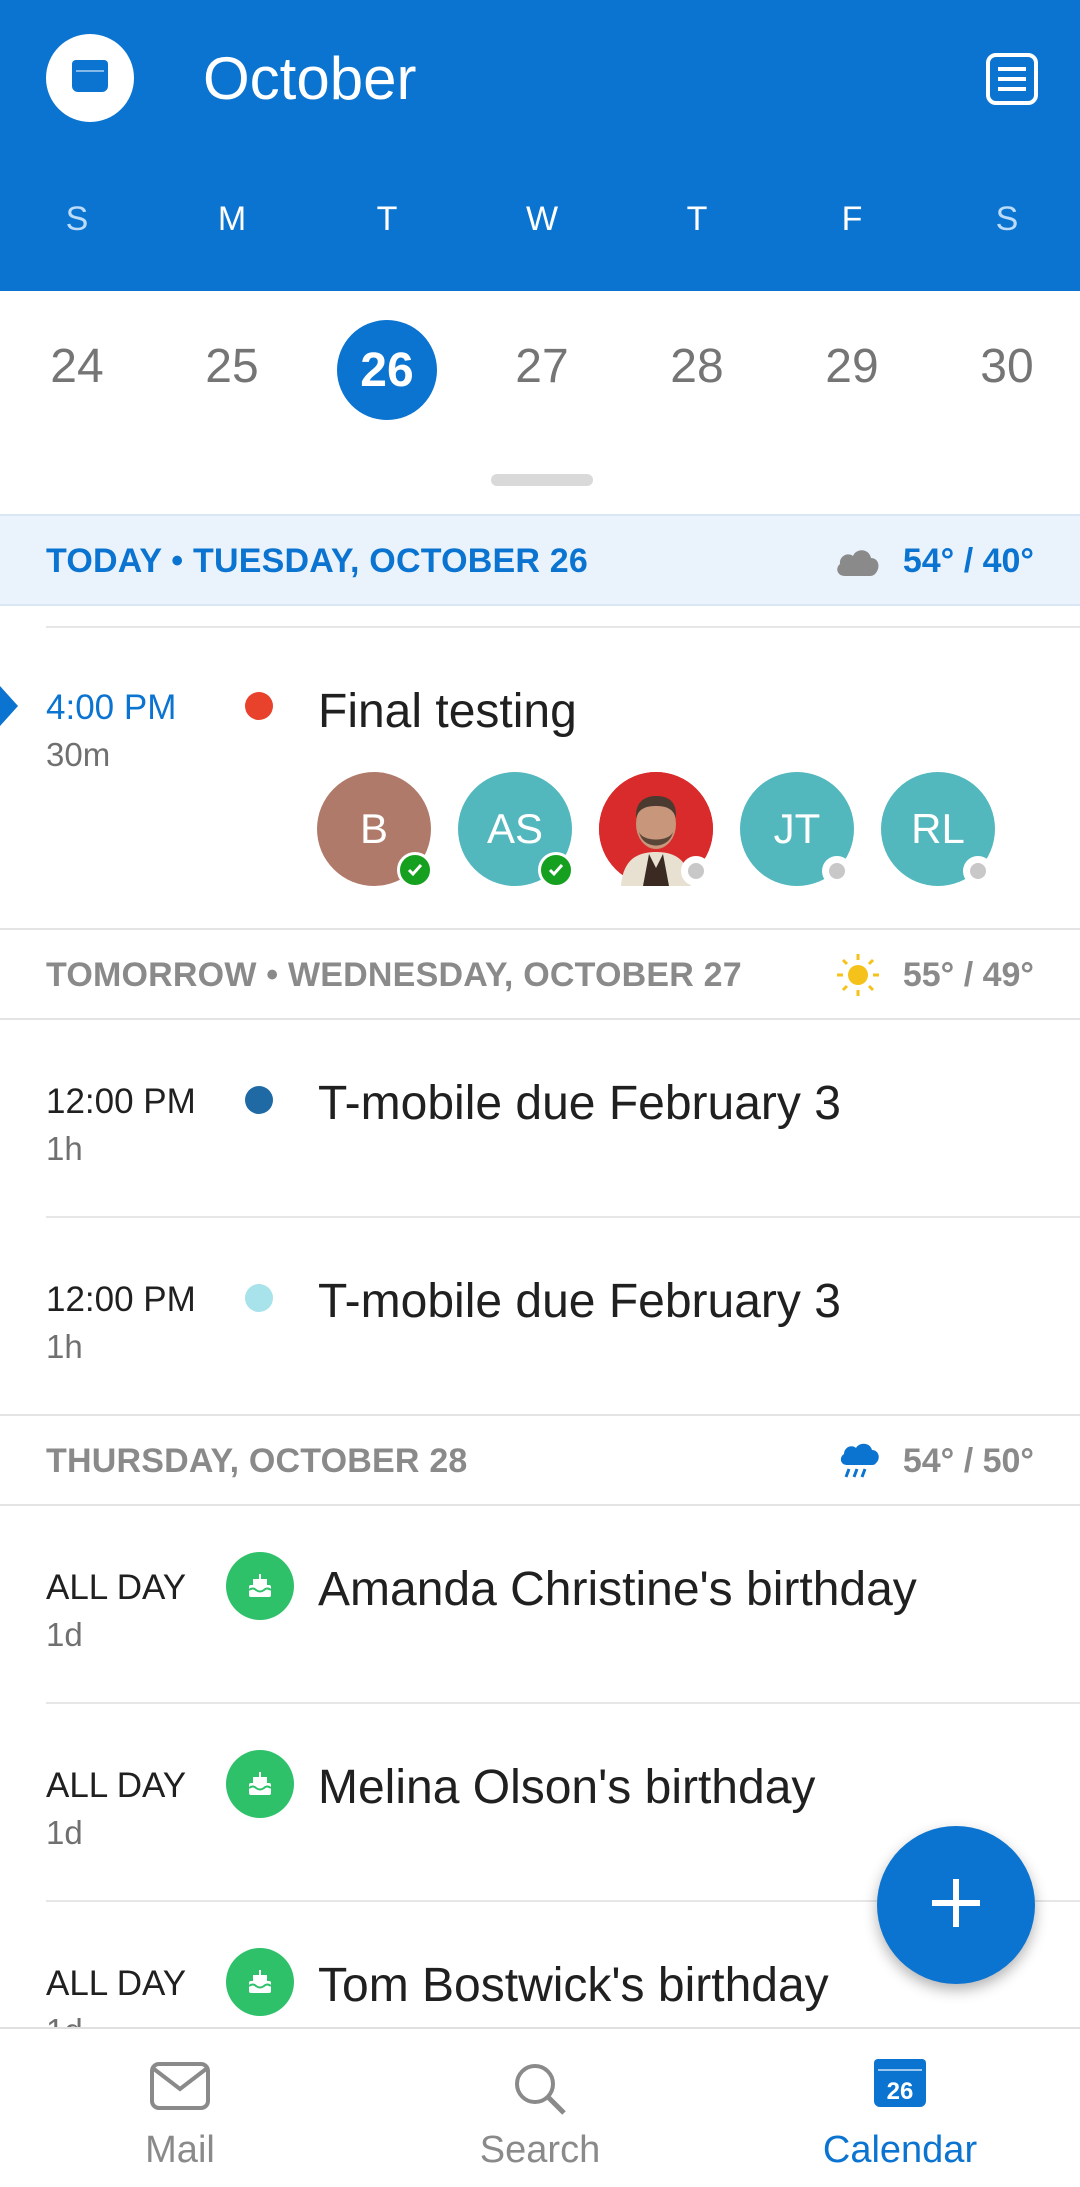  Describe the element at coordinates (387, 370) in the screenshot. I see `selected-date: 26` at that location.